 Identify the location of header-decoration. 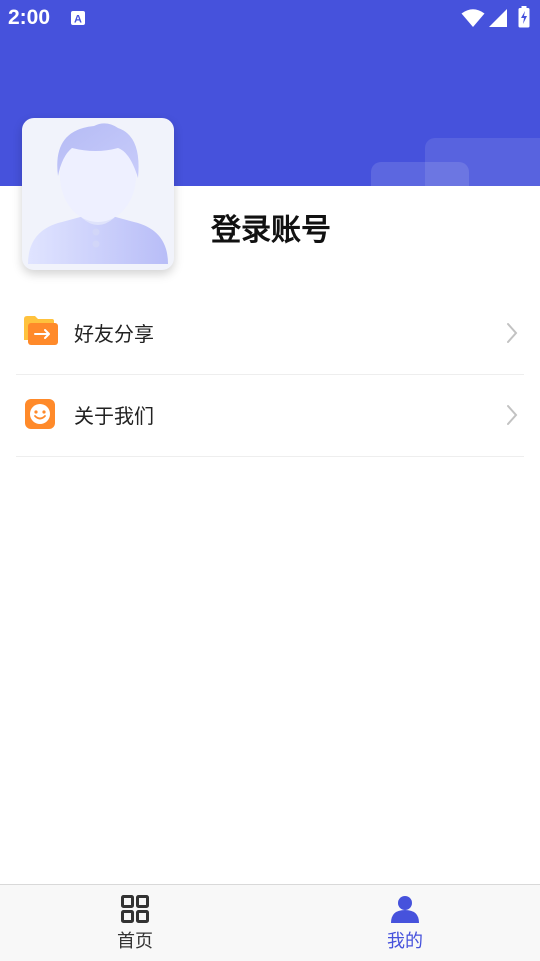
(420, 182).